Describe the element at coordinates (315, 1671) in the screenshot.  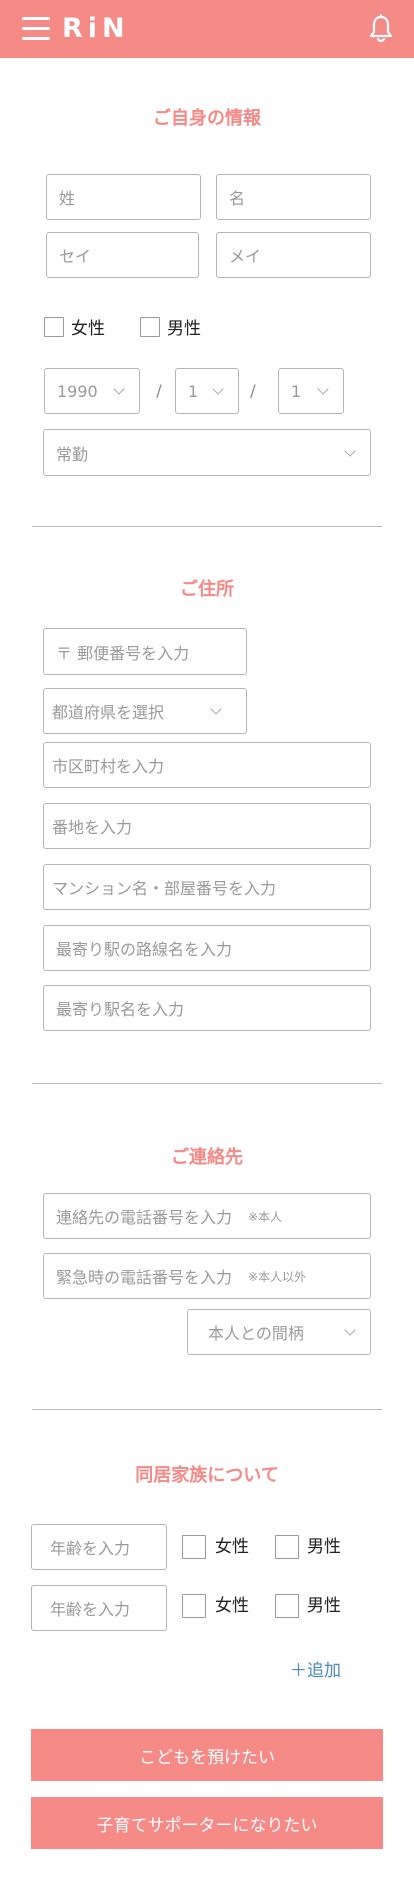
I see `add-family-member-link: ＋追加` at that location.